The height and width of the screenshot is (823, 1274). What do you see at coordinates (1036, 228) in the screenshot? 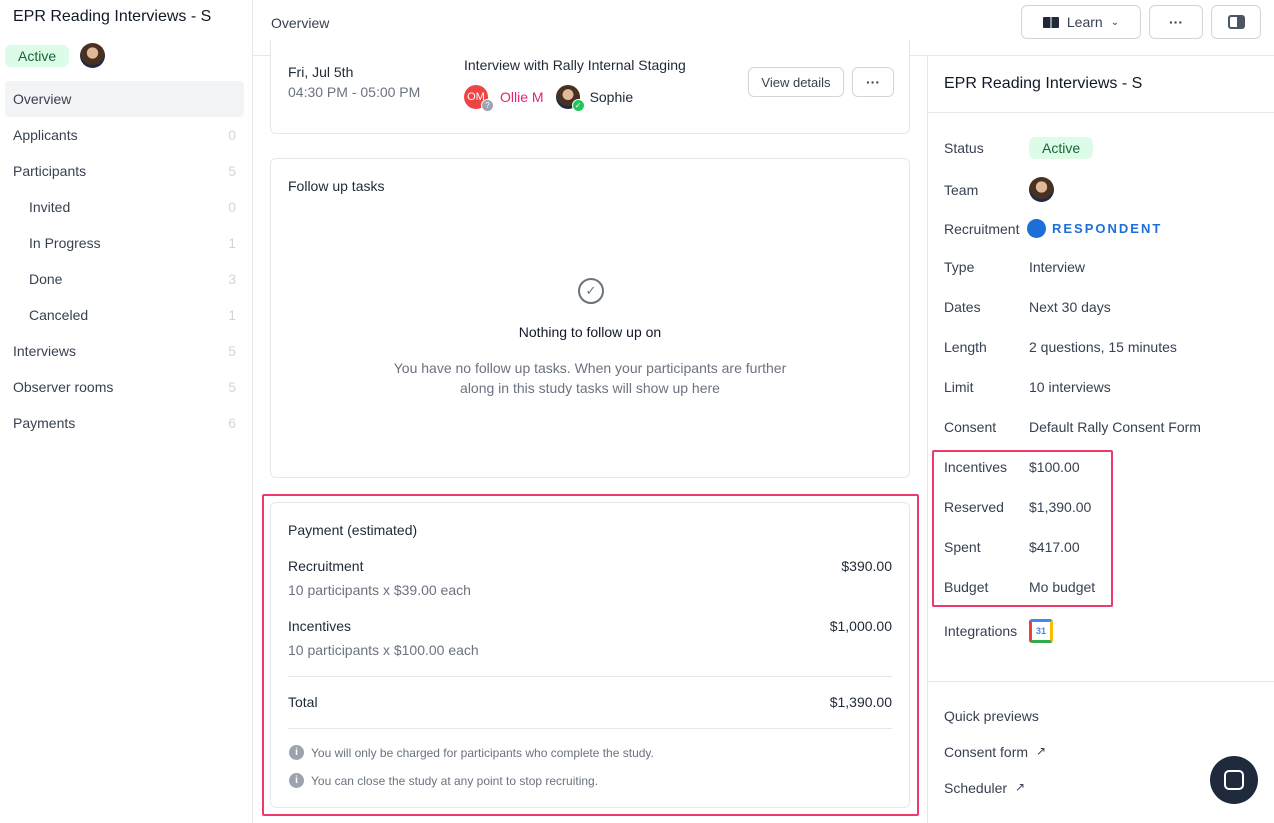
I see `respondent-icon` at bounding box center [1036, 228].